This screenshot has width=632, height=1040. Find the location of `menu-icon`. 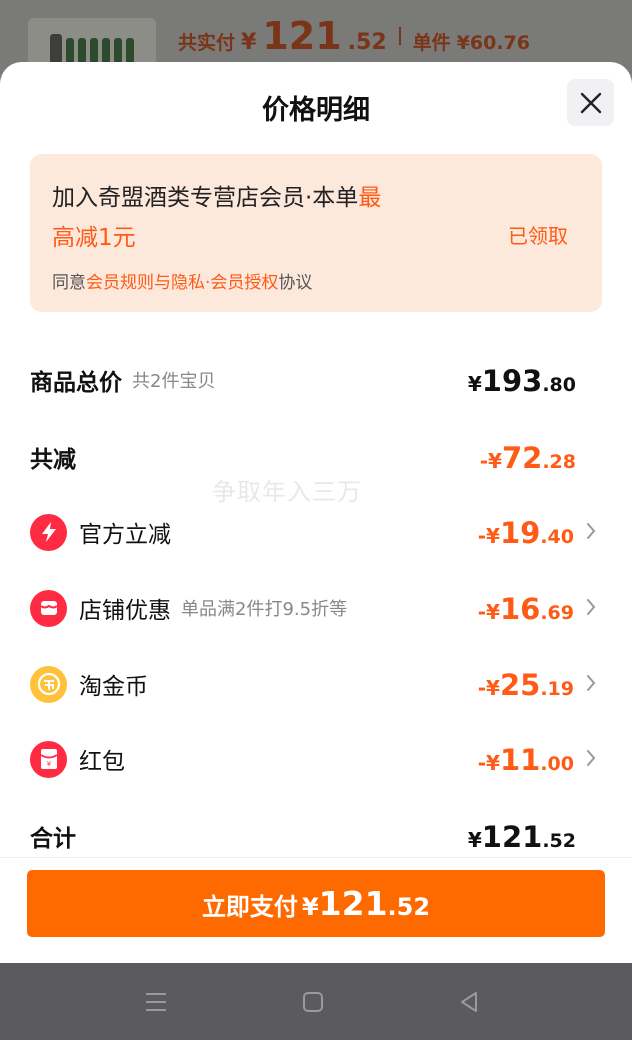

menu-icon is located at coordinates (156, 1002).